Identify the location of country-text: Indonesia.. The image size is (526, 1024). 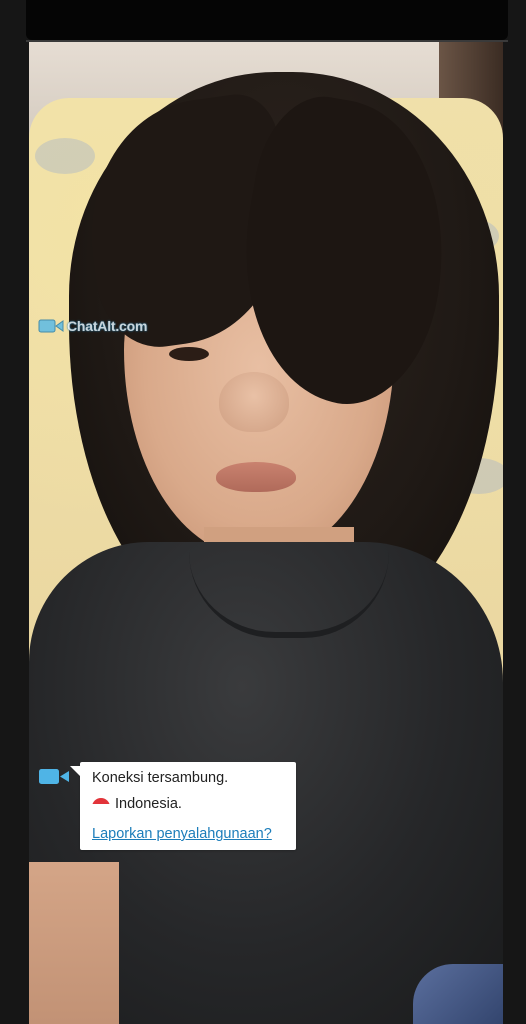
(148, 804).